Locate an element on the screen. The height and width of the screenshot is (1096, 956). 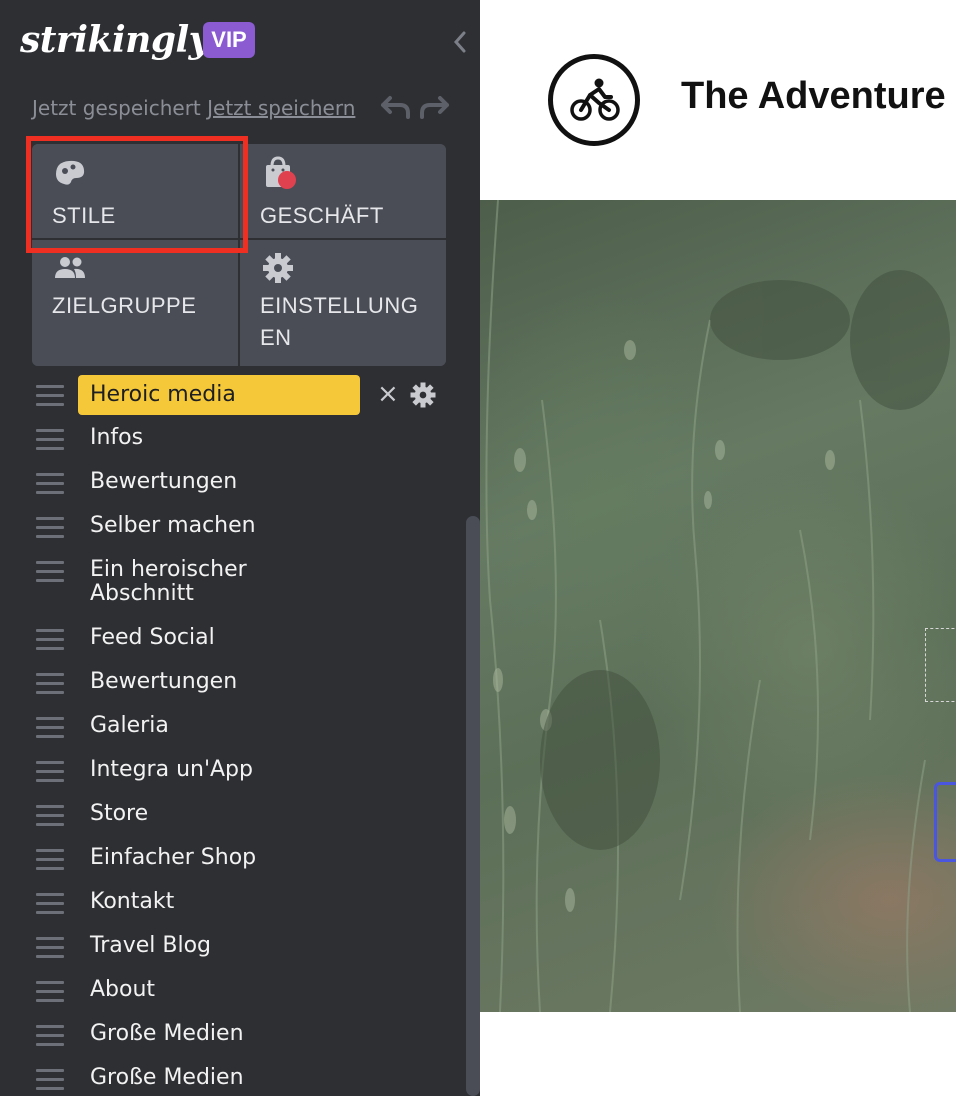
cyclist-icon is located at coordinates (595, 99).